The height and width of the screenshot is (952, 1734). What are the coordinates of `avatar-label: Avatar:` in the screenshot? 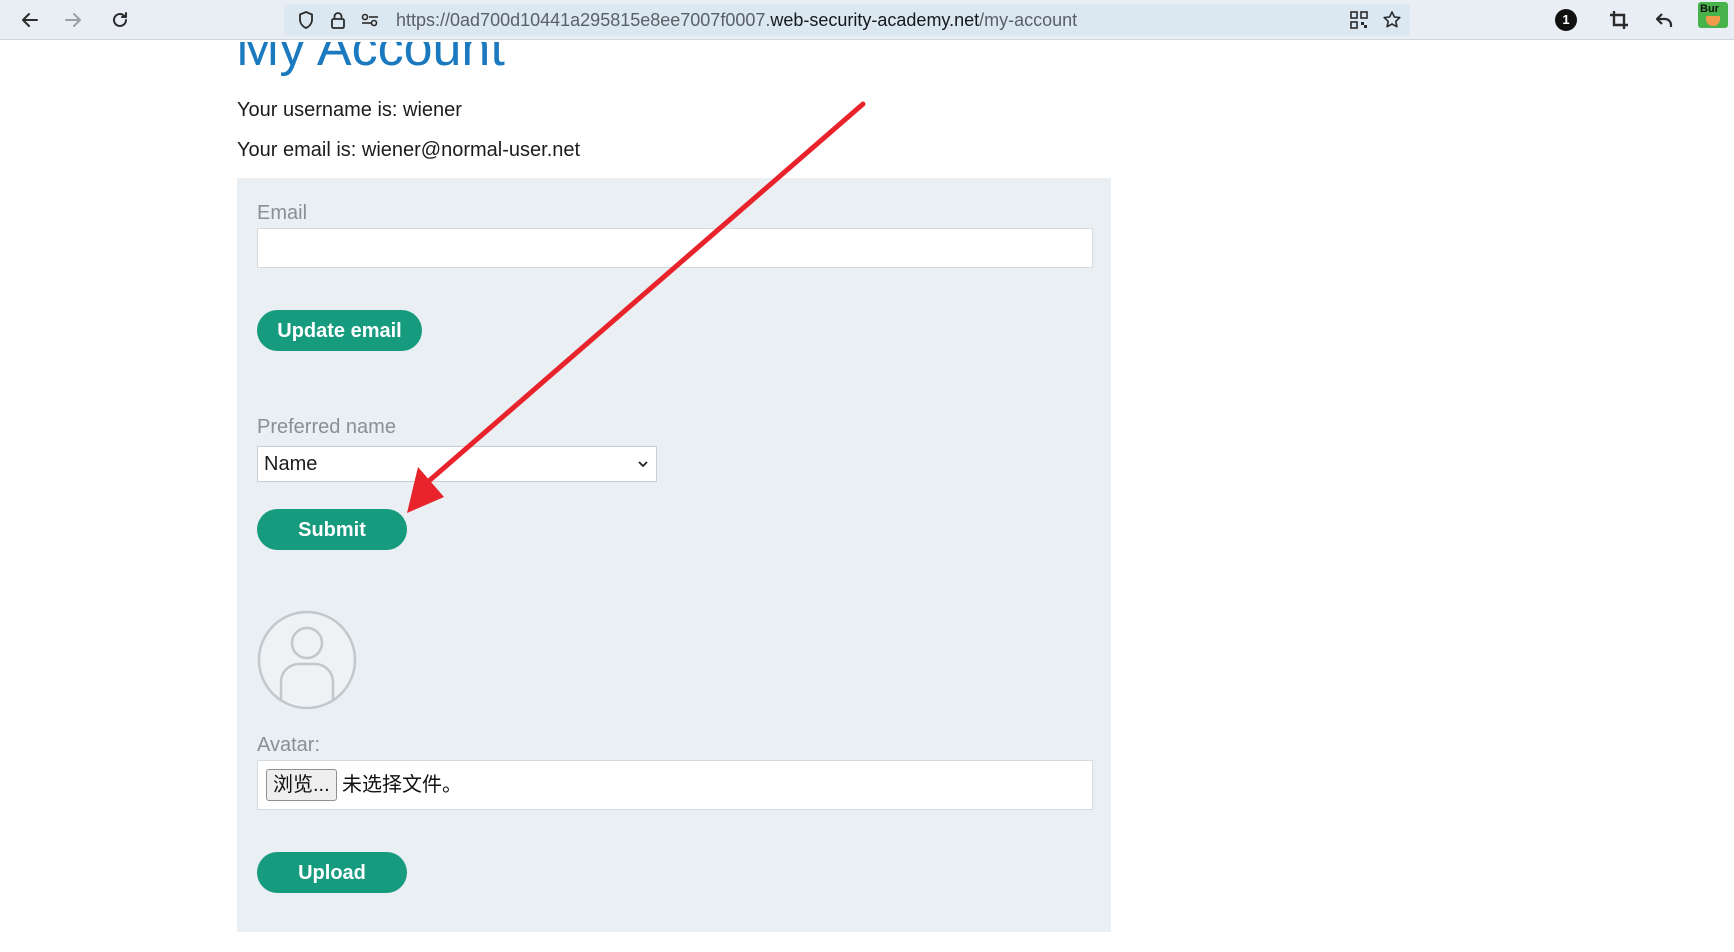 It's located at (288, 745).